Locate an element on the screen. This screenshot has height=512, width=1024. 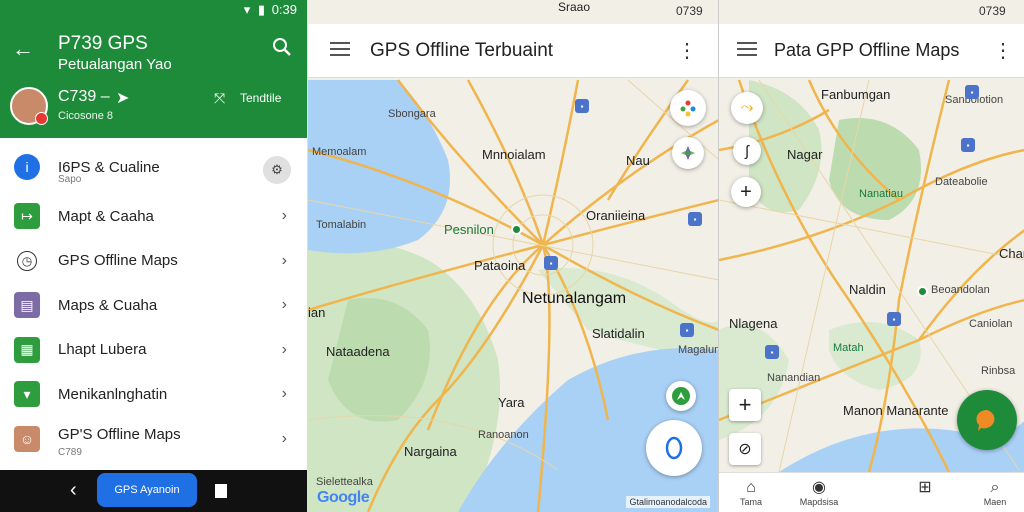
bookmark-icon is located at coordinates (221, 491).